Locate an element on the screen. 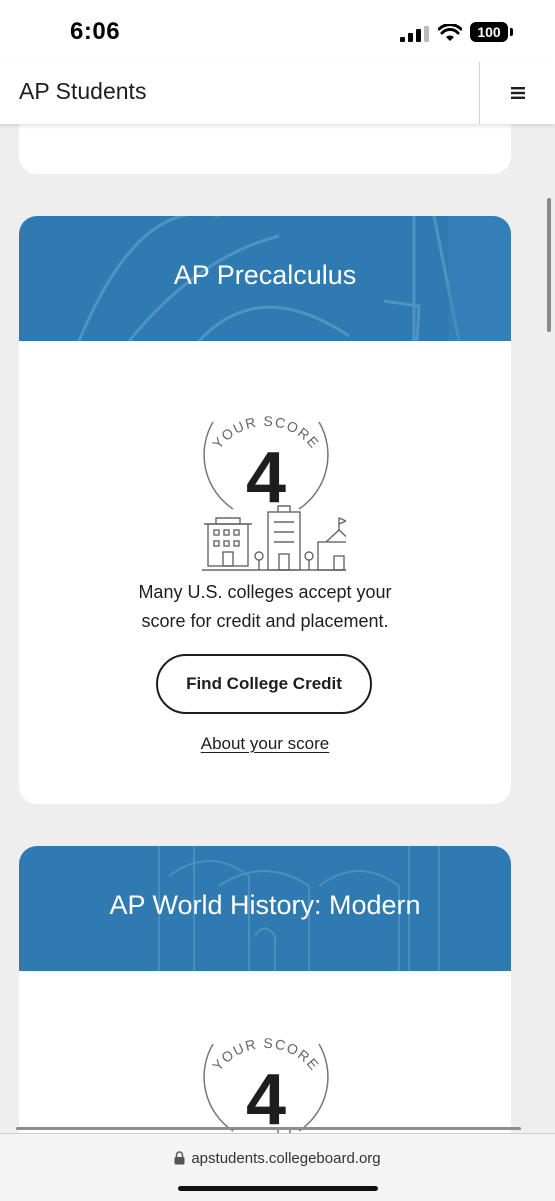  score-description-line1: Many U.S. colleges accept your is located at coordinates (265, 592).